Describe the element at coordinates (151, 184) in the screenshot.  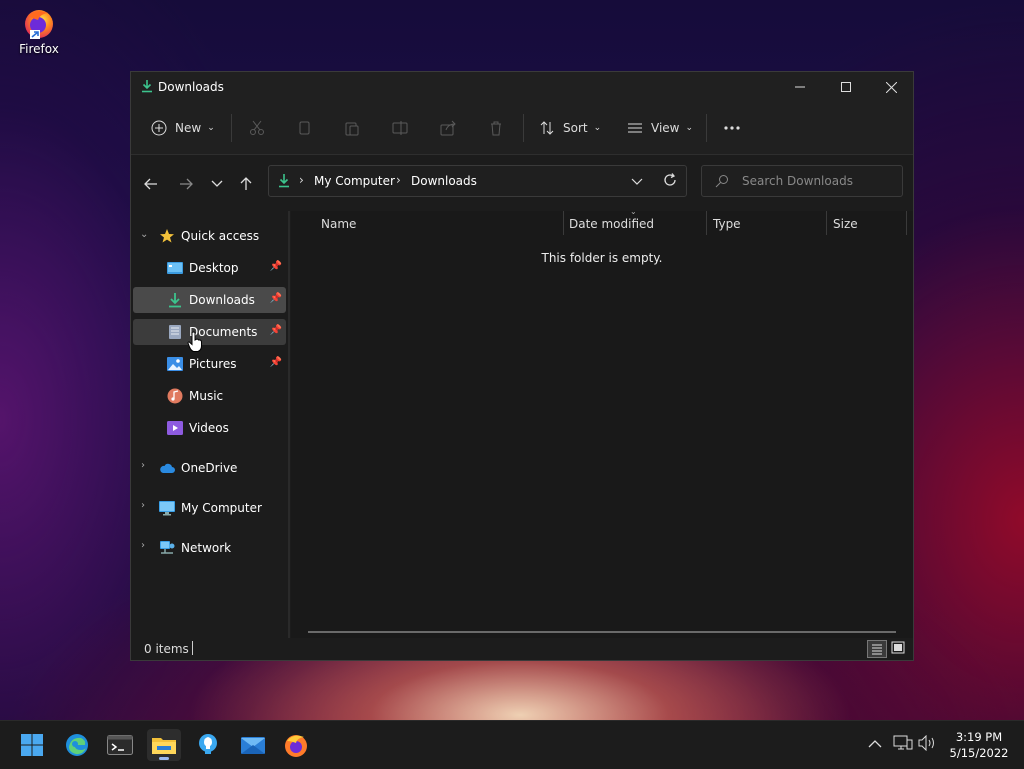
I see `back-button` at that location.